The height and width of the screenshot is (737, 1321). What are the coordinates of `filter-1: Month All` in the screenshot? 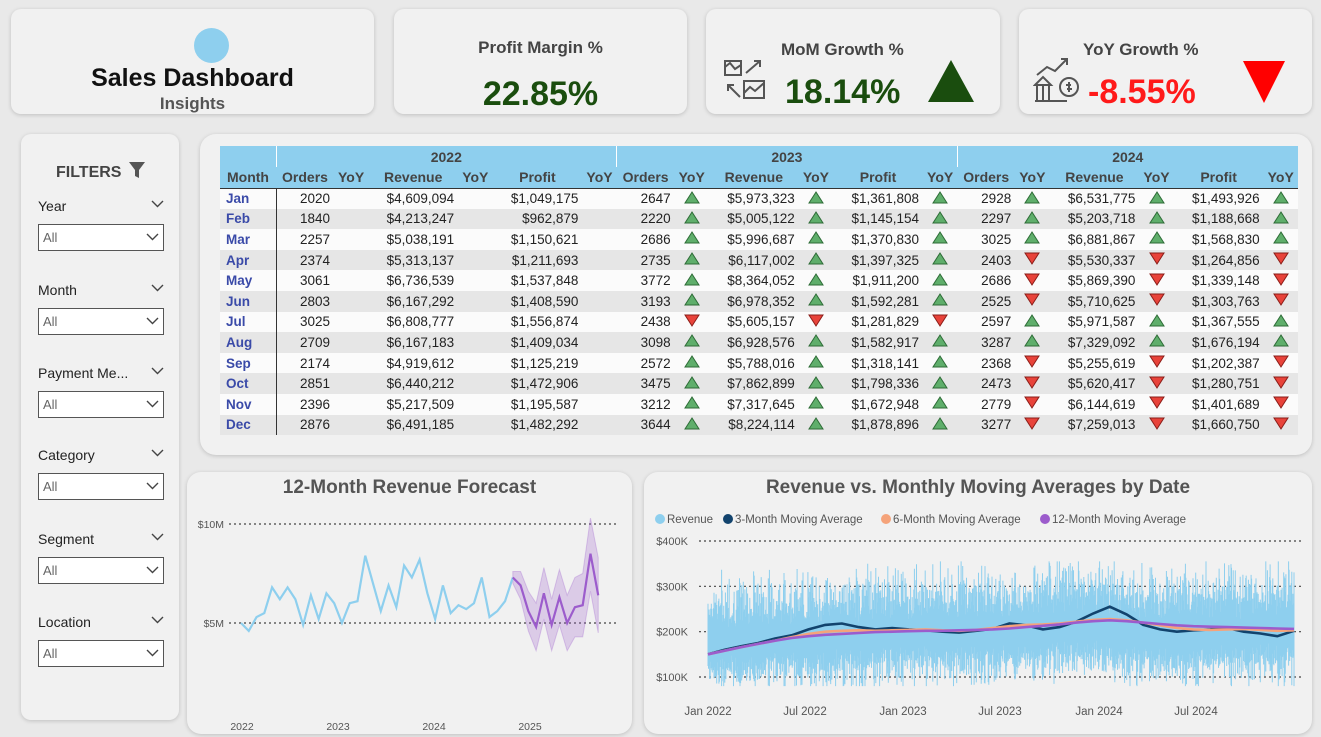 It's located at (101, 308).